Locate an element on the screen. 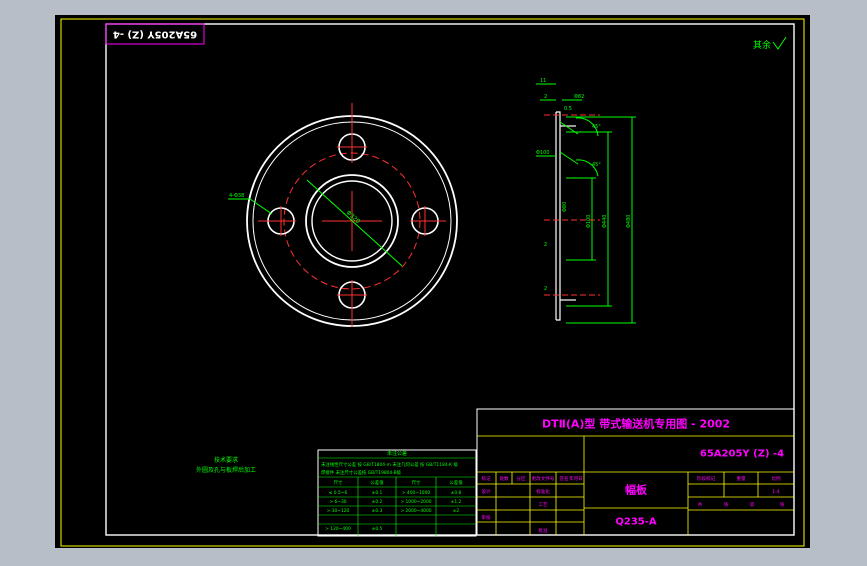 The image size is (867, 566). rev-header-0: 标记 is located at coordinates (486, 478).